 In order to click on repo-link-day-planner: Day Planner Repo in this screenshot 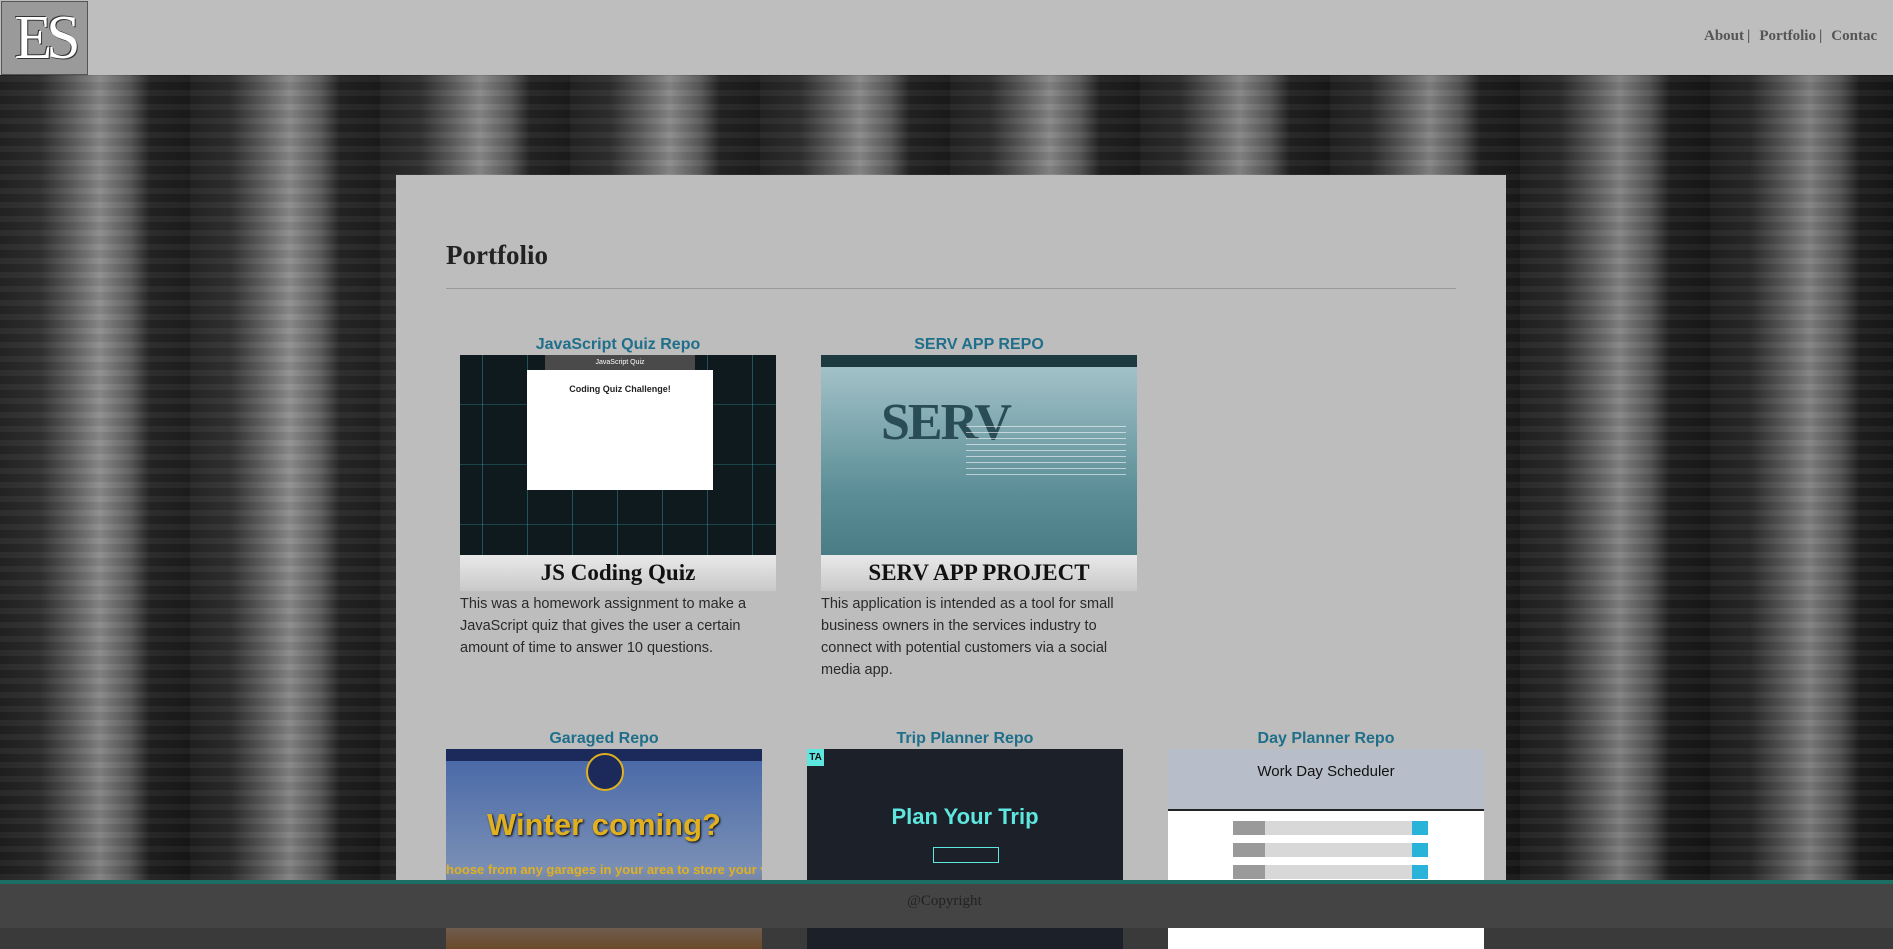, I will do `click(1326, 739)`.